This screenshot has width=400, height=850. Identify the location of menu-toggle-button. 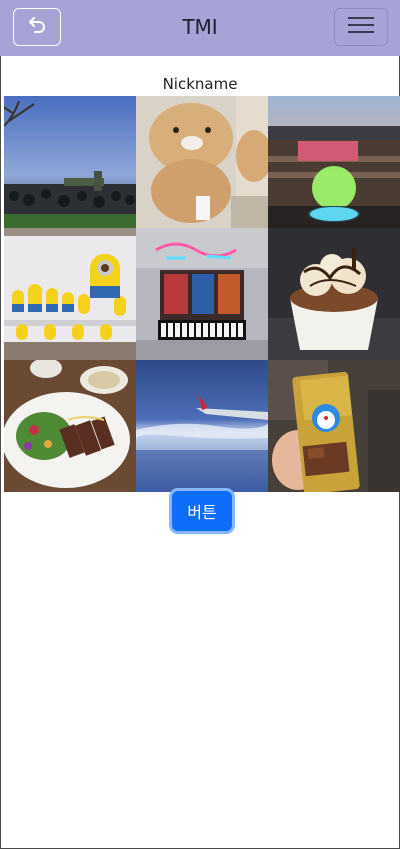
(361, 27).